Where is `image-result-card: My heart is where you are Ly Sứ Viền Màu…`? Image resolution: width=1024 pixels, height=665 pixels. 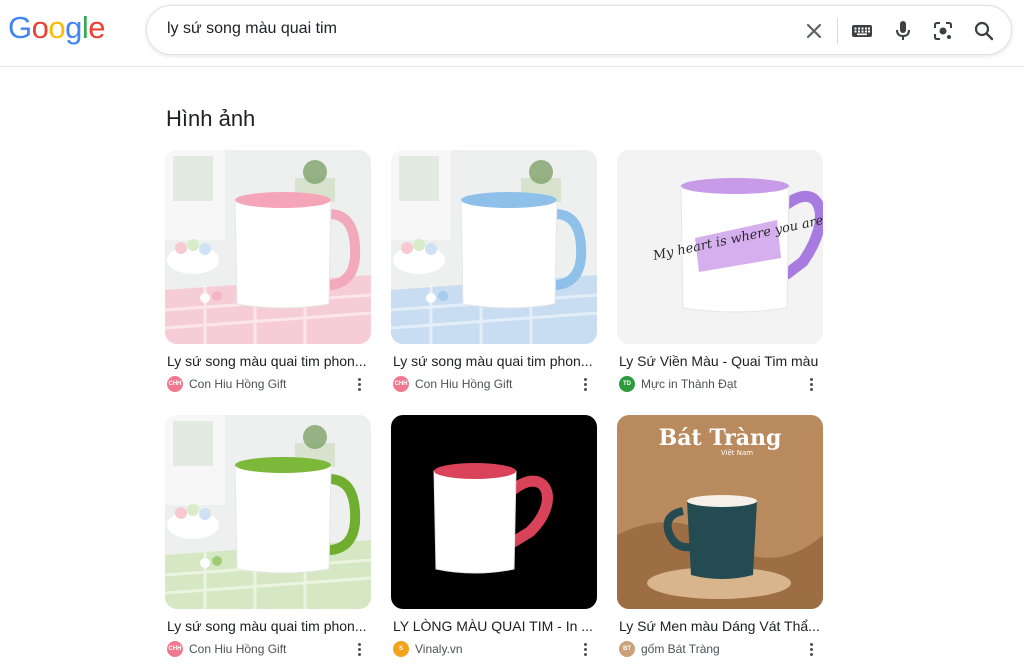 image-result-card: My heart is where you are Ly Sứ Viền Màu… is located at coordinates (720, 271).